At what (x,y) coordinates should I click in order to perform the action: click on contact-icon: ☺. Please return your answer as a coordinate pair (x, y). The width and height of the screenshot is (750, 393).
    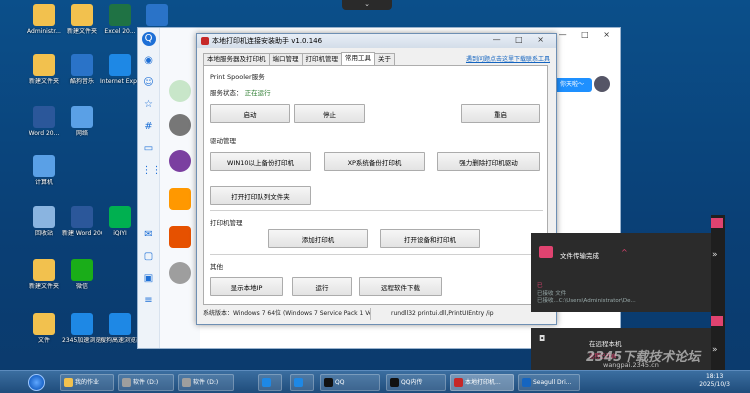
    Looking at the image, I should click on (149, 83).